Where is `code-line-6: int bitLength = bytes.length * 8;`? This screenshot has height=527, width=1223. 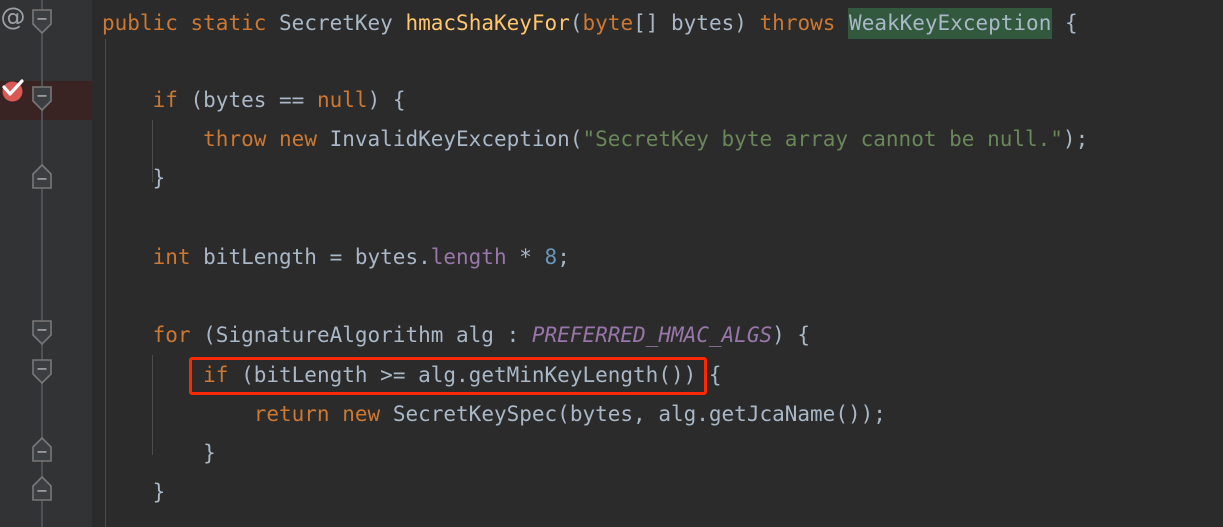
code-line-6: int bitLength = bytes.length * 8; is located at coordinates (336, 257).